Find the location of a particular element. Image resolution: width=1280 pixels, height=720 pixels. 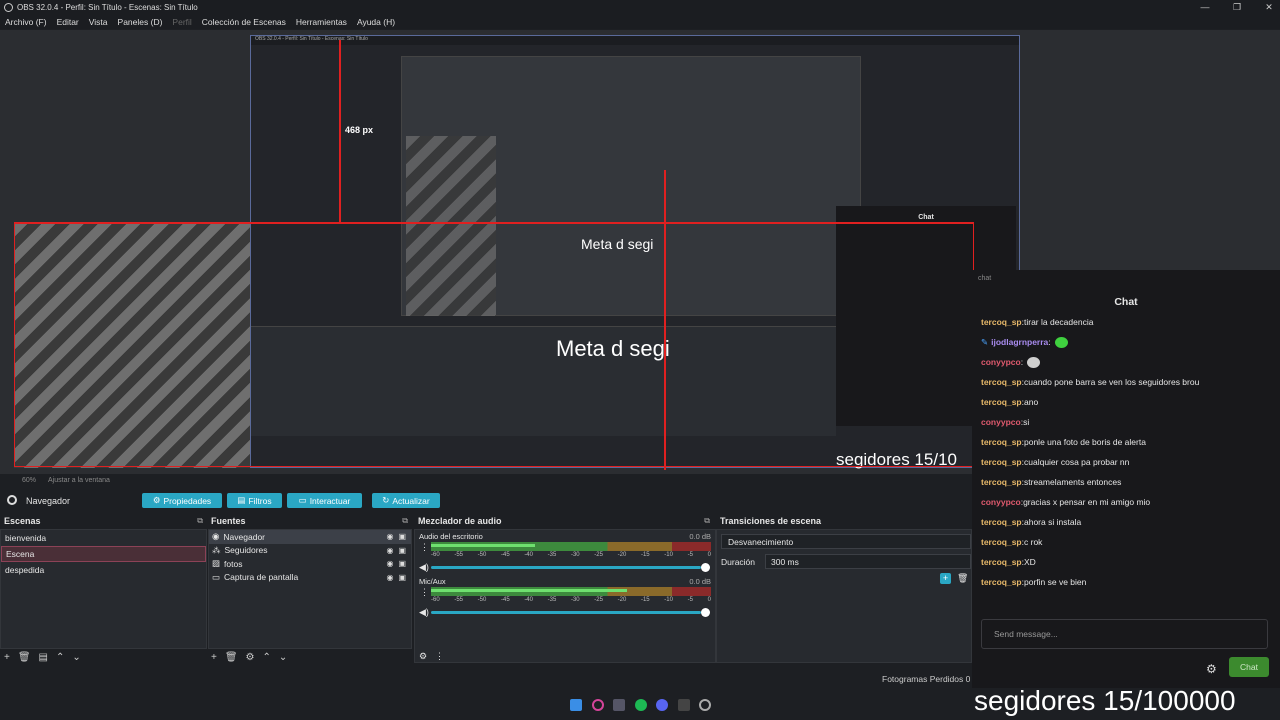

zoom-fit-select: Ajustar a la ventana is located at coordinates (79, 480).